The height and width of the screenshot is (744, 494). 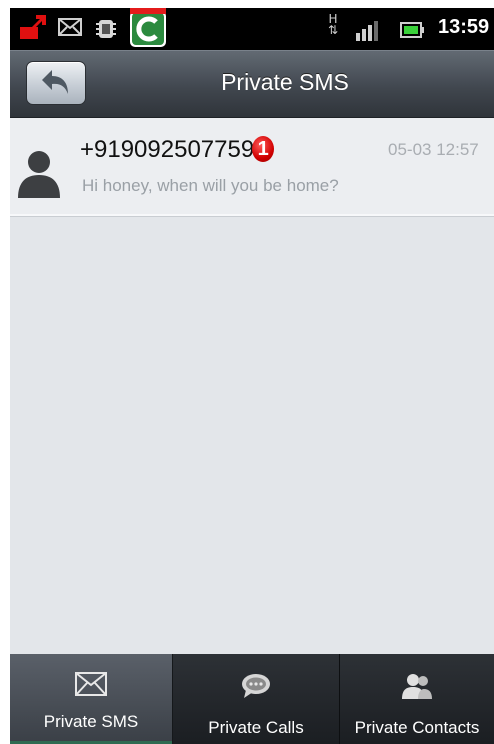 What do you see at coordinates (433, 149) in the screenshot?
I see `message-time: 05-03 12:57` at bounding box center [433, 149].